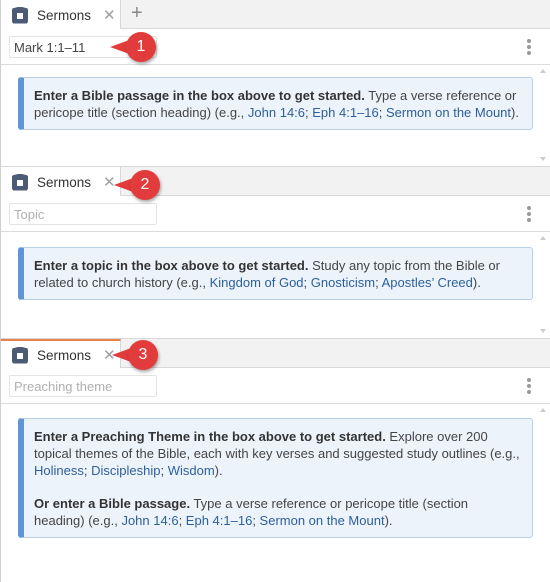 This screenshot has width=550, height=582. I want to click on callout-number: 1, so click(141, 47).